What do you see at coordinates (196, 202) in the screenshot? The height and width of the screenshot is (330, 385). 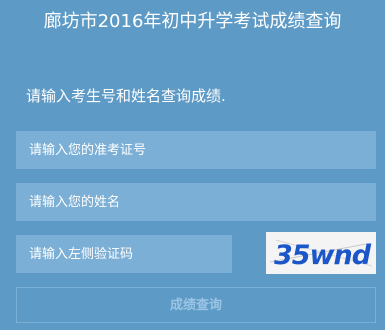 I see `name-input` at bounding box center [196, 202].